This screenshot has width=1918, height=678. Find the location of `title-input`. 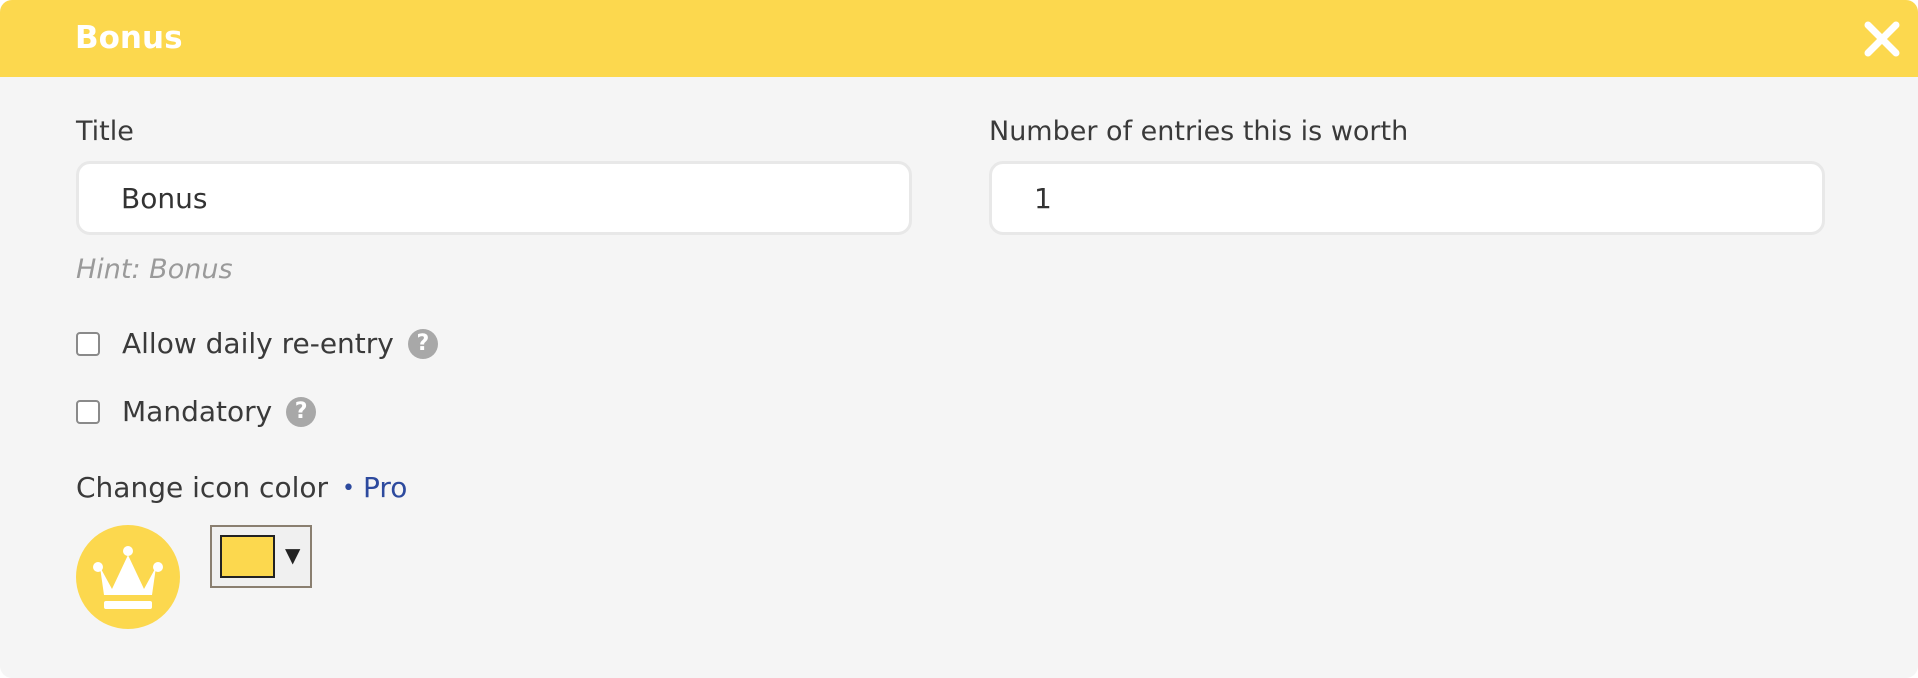

title-input is located at coordinates (494, 198).